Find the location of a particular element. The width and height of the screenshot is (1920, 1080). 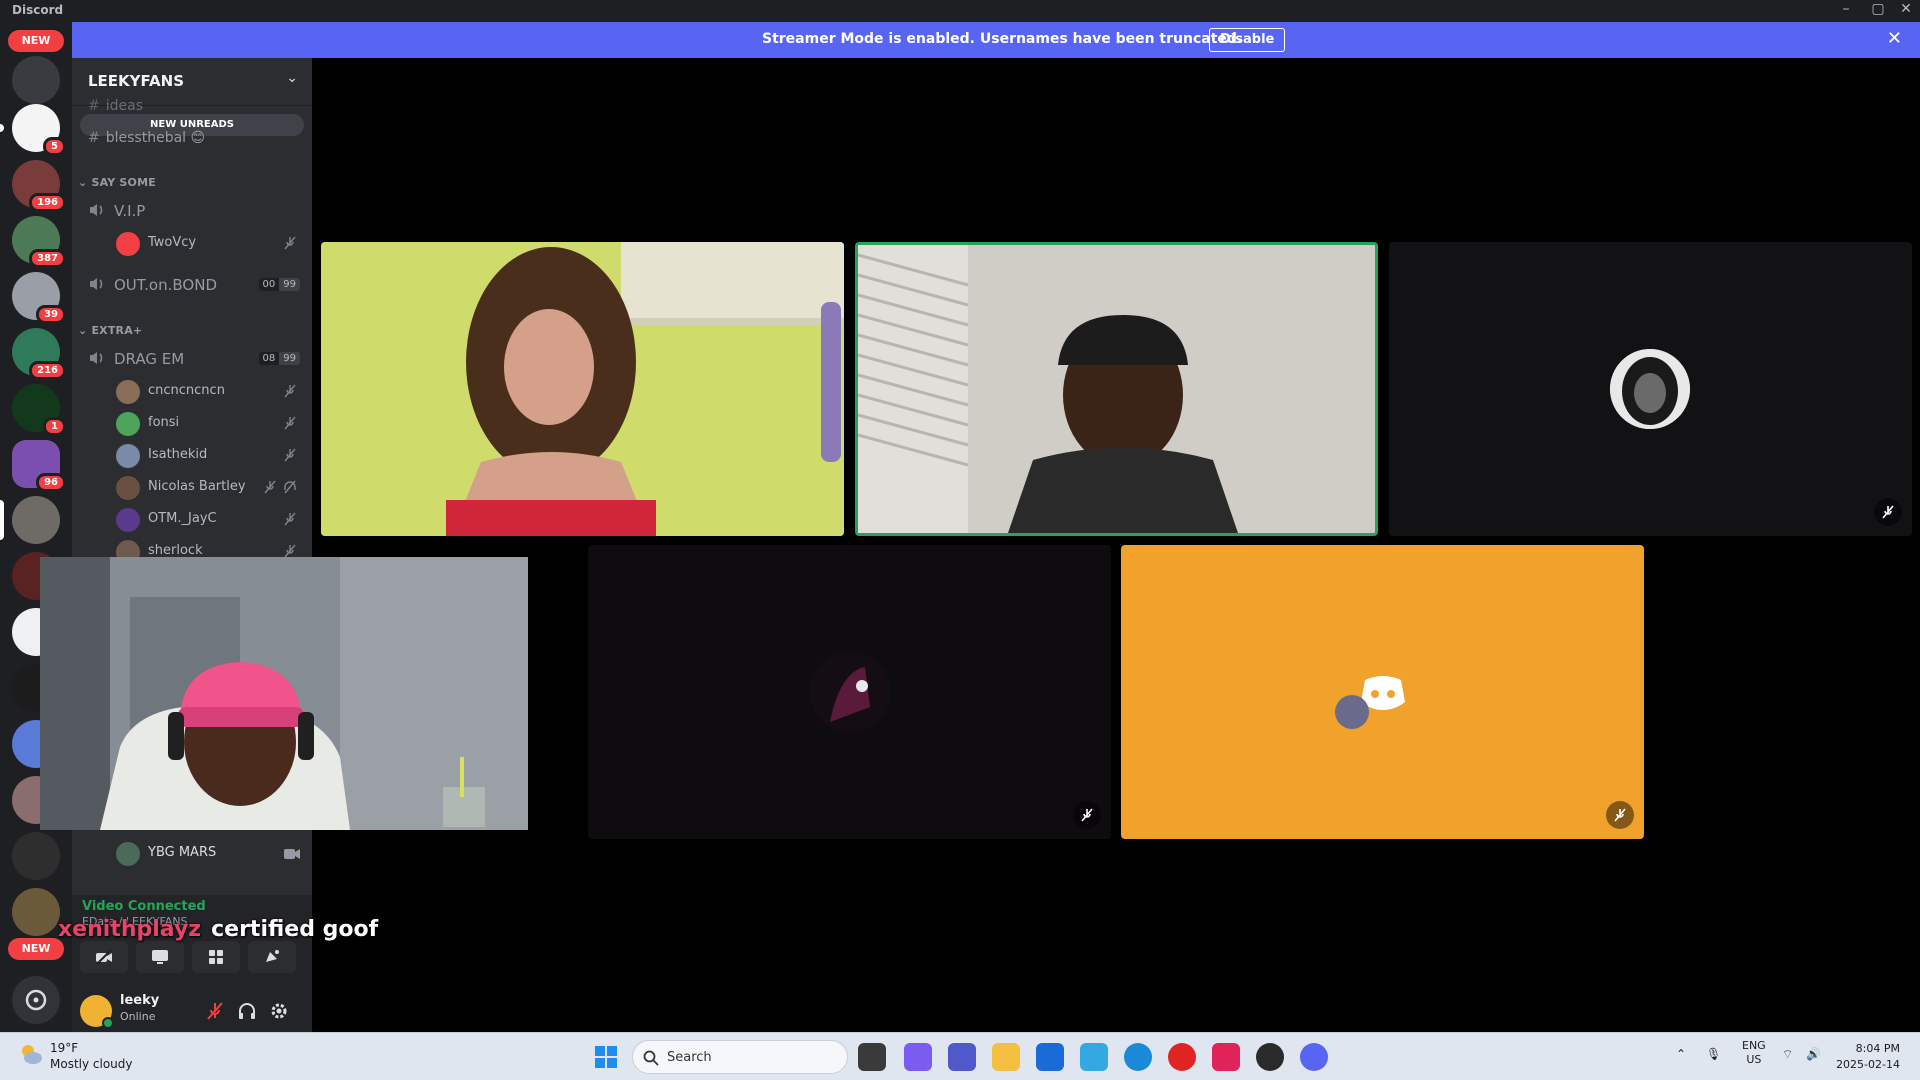

screen-share-icon is located at coordinates (160, 957).